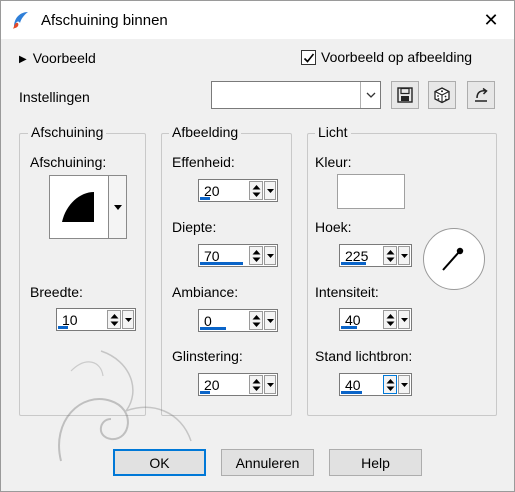 Image resolution: width=515 pixels, height=492 pixels. What do you see at coordinates (64, 58) in the screenshot?
I see `preview-toggle-label: Voorbeeld` at bounding box center [64, 58].